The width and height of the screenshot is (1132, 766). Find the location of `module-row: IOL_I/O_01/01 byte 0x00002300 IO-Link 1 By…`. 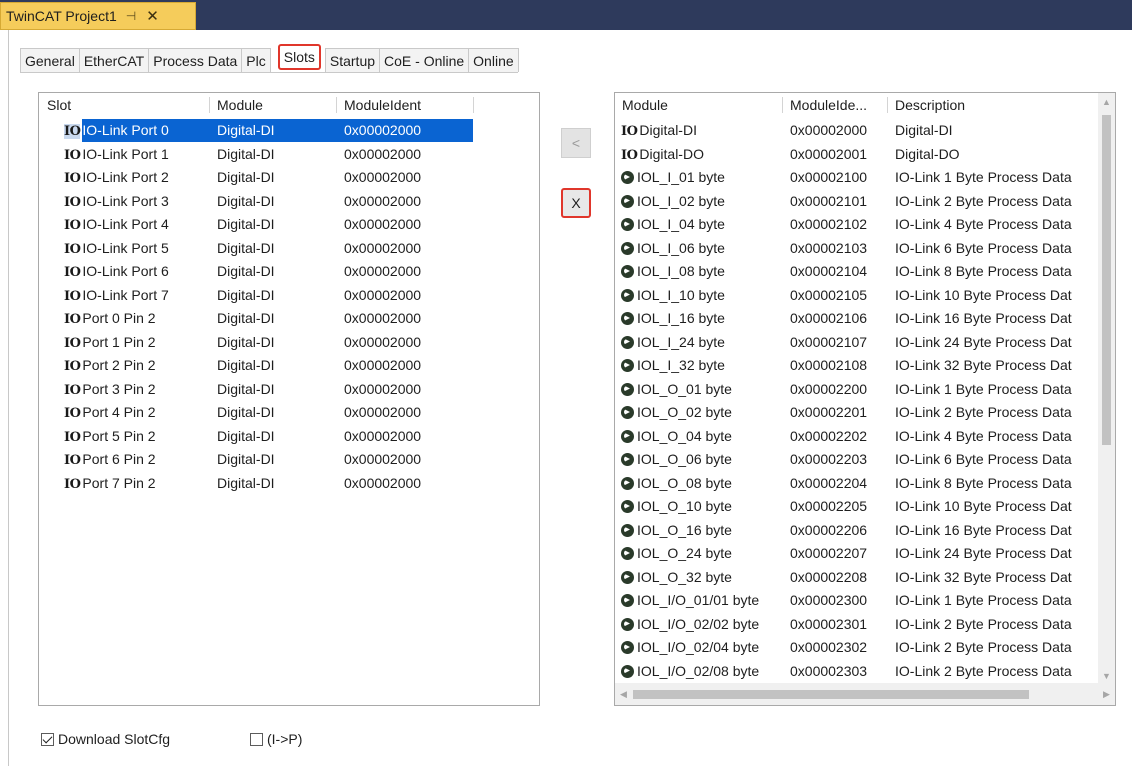

module-row: IOL_I/O_01/01 byte 0x00002300 IO-Link 1 By… is located at coordinates (865, 600).